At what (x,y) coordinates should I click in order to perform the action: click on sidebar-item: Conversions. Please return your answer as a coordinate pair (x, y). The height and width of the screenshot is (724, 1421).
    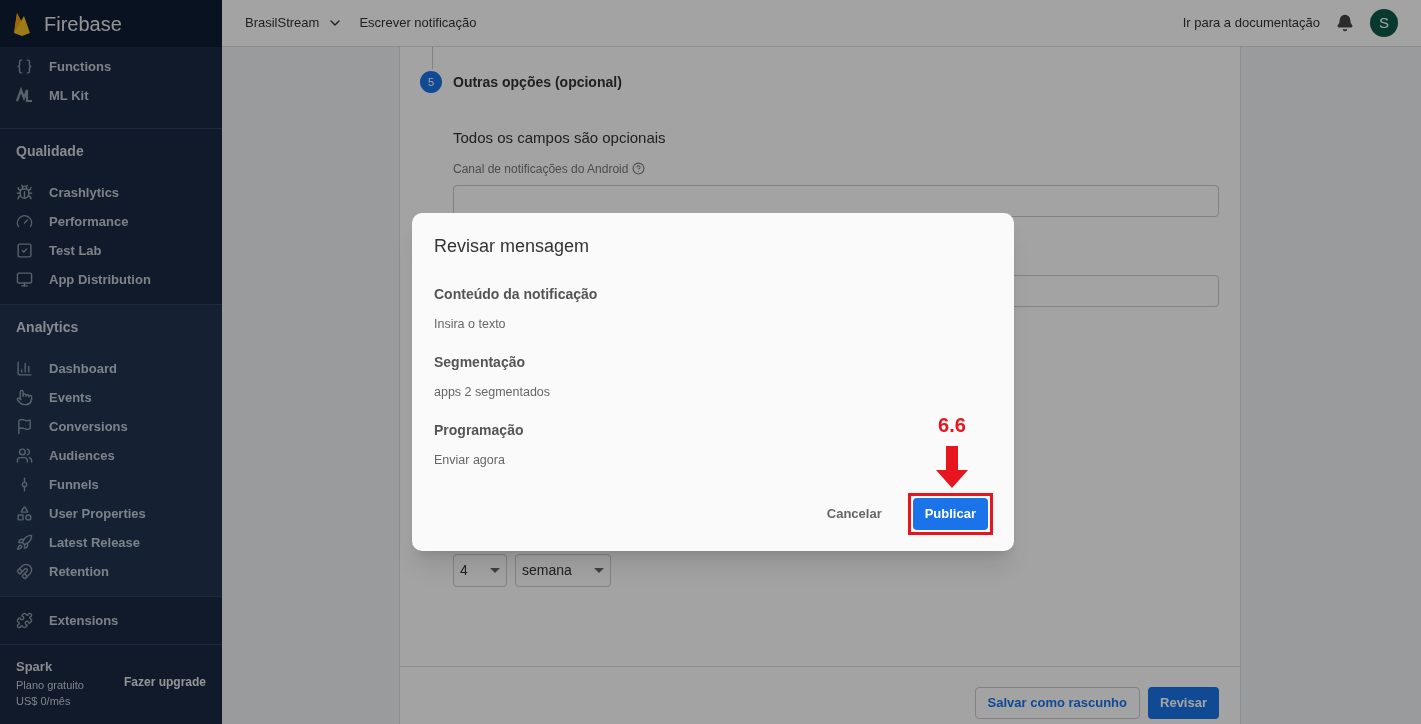
    Looking at the image, I should click on (88, 426).